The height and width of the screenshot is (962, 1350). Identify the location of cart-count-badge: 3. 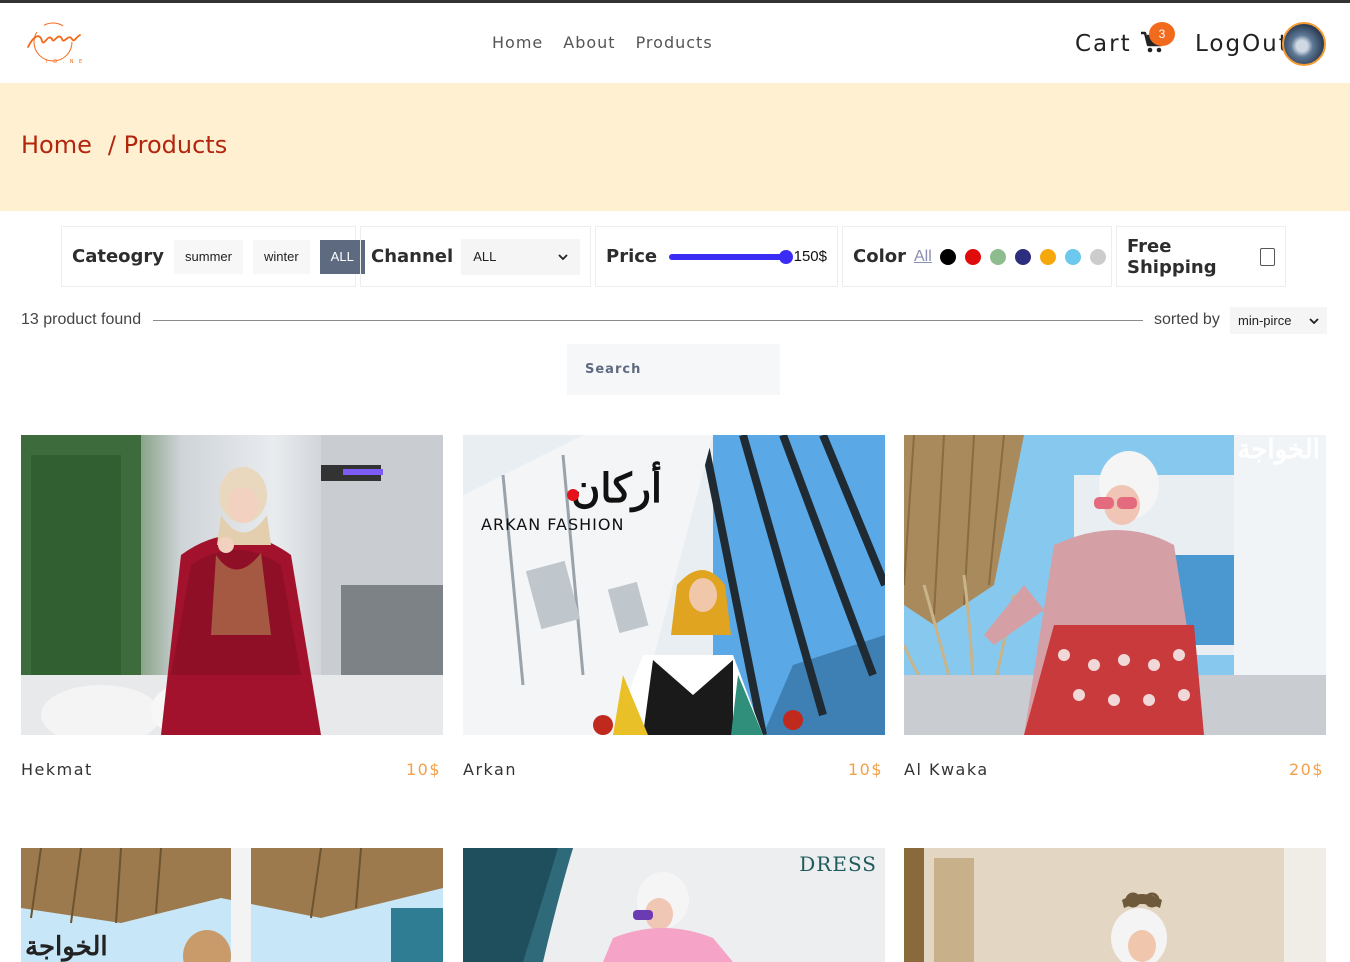
(1162, 34).